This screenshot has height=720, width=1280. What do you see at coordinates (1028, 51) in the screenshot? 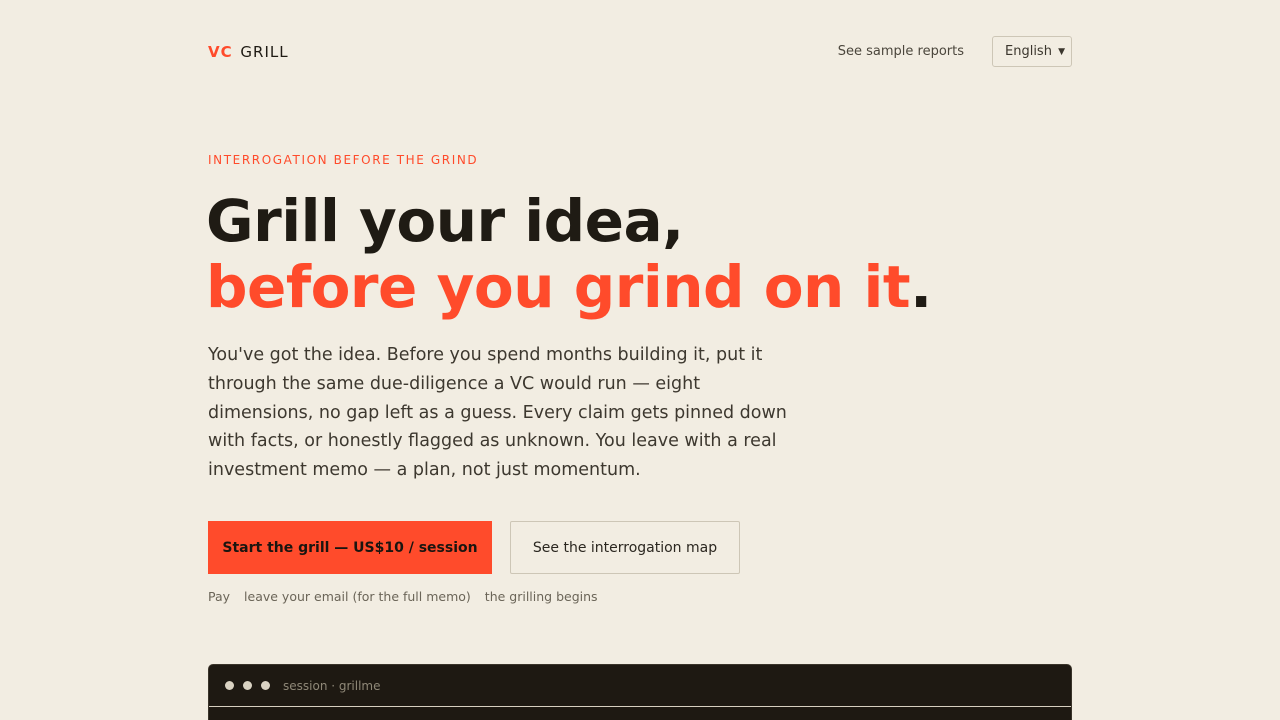
I see `language-value: English` at bounding box center [1028, 51].